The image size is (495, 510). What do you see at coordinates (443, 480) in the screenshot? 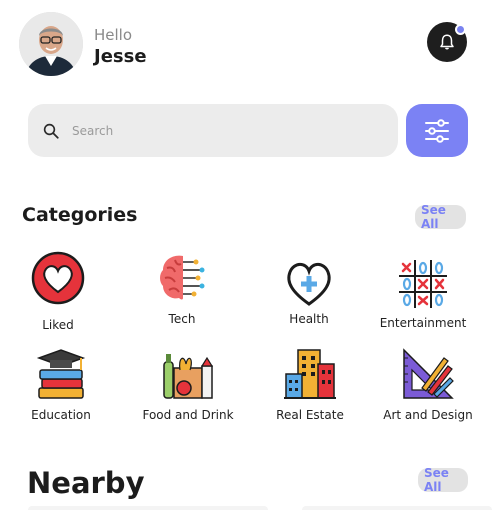
I see `nearby-see-all-button: See All` at bounding box center [443, 480].